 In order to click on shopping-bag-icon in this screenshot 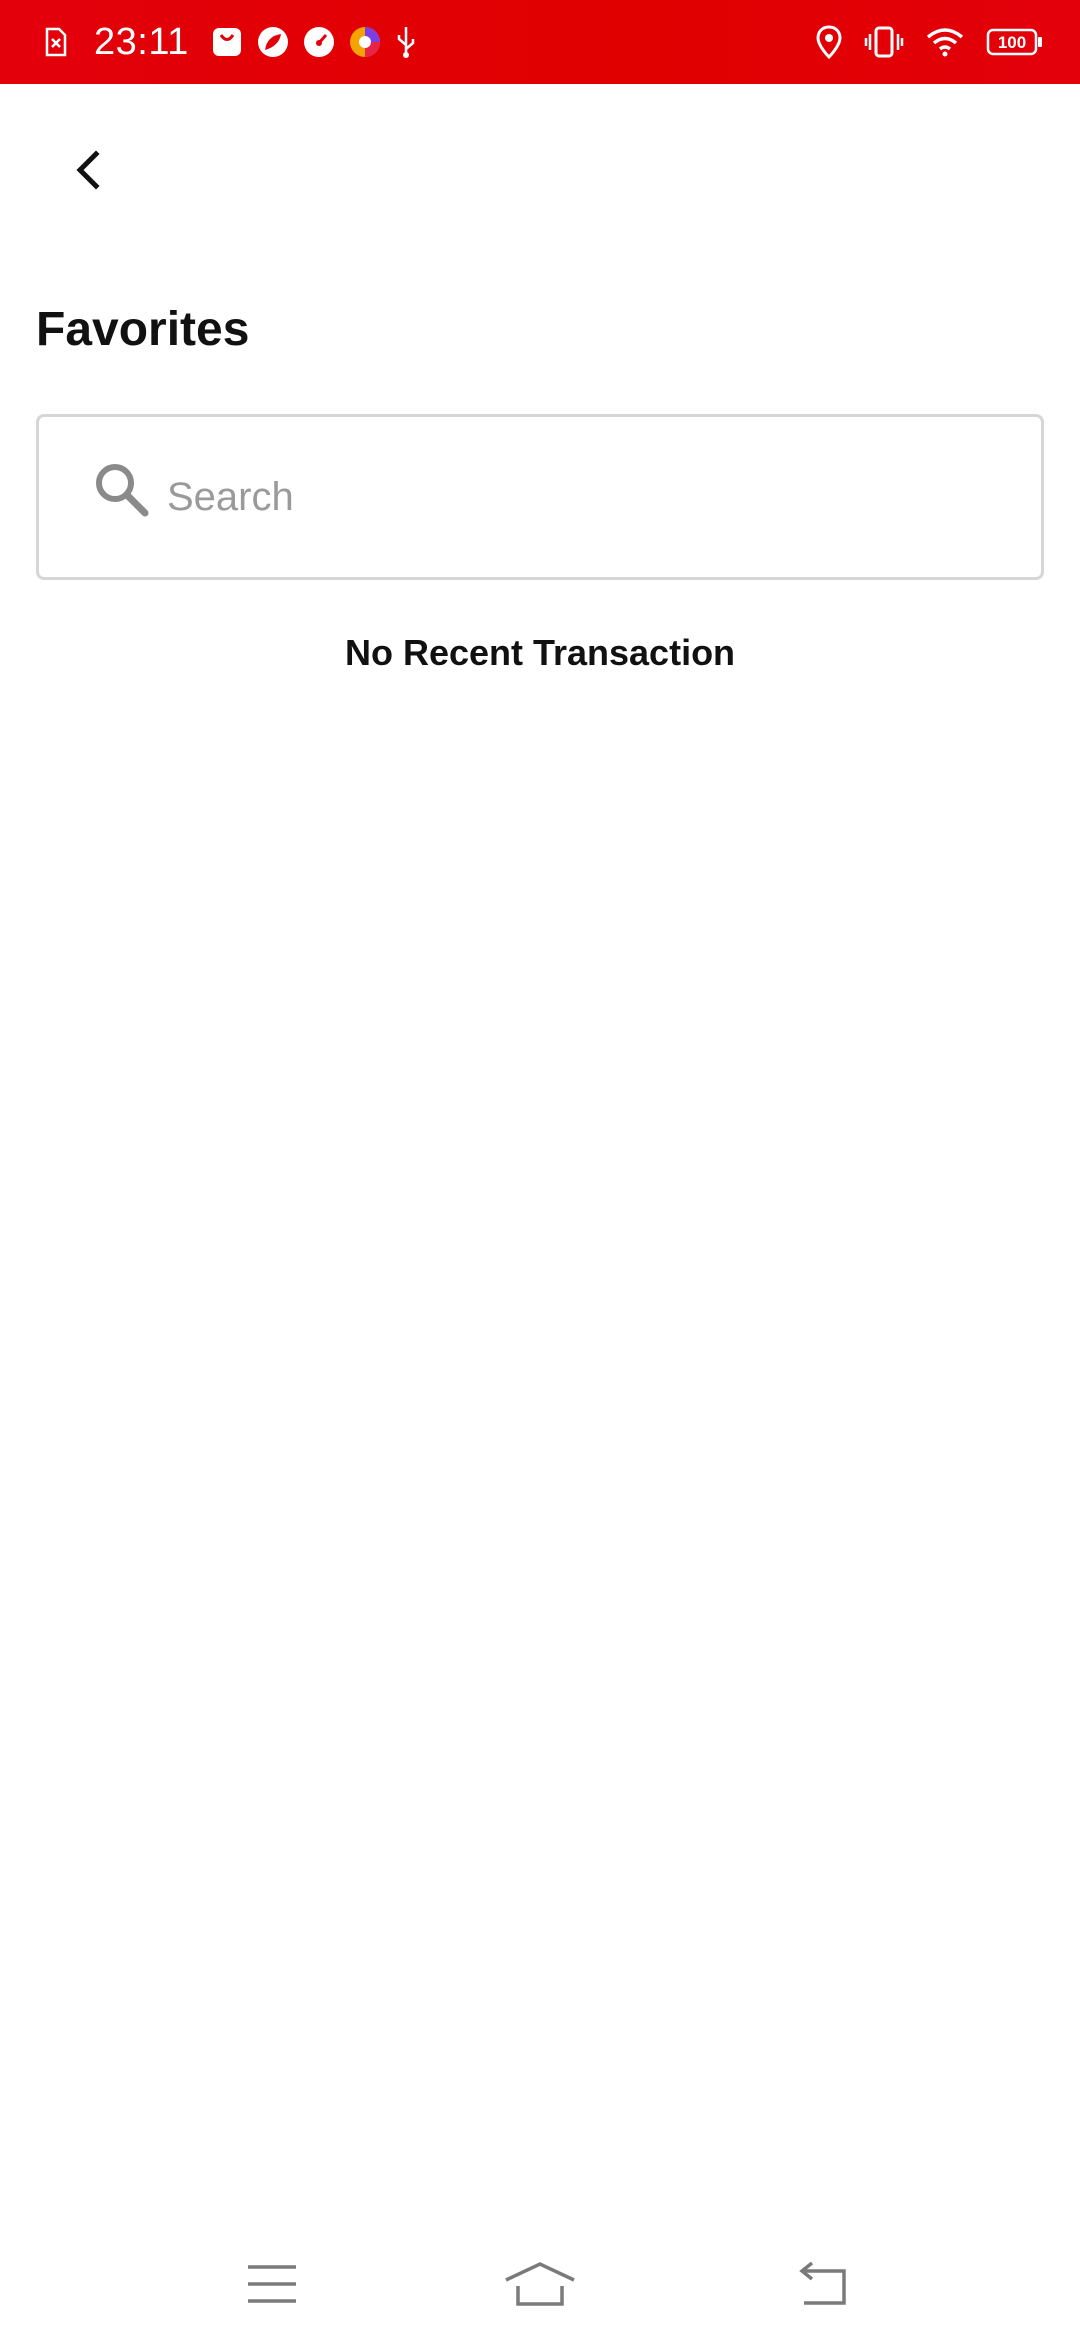, I will do `click(227, 42)`.